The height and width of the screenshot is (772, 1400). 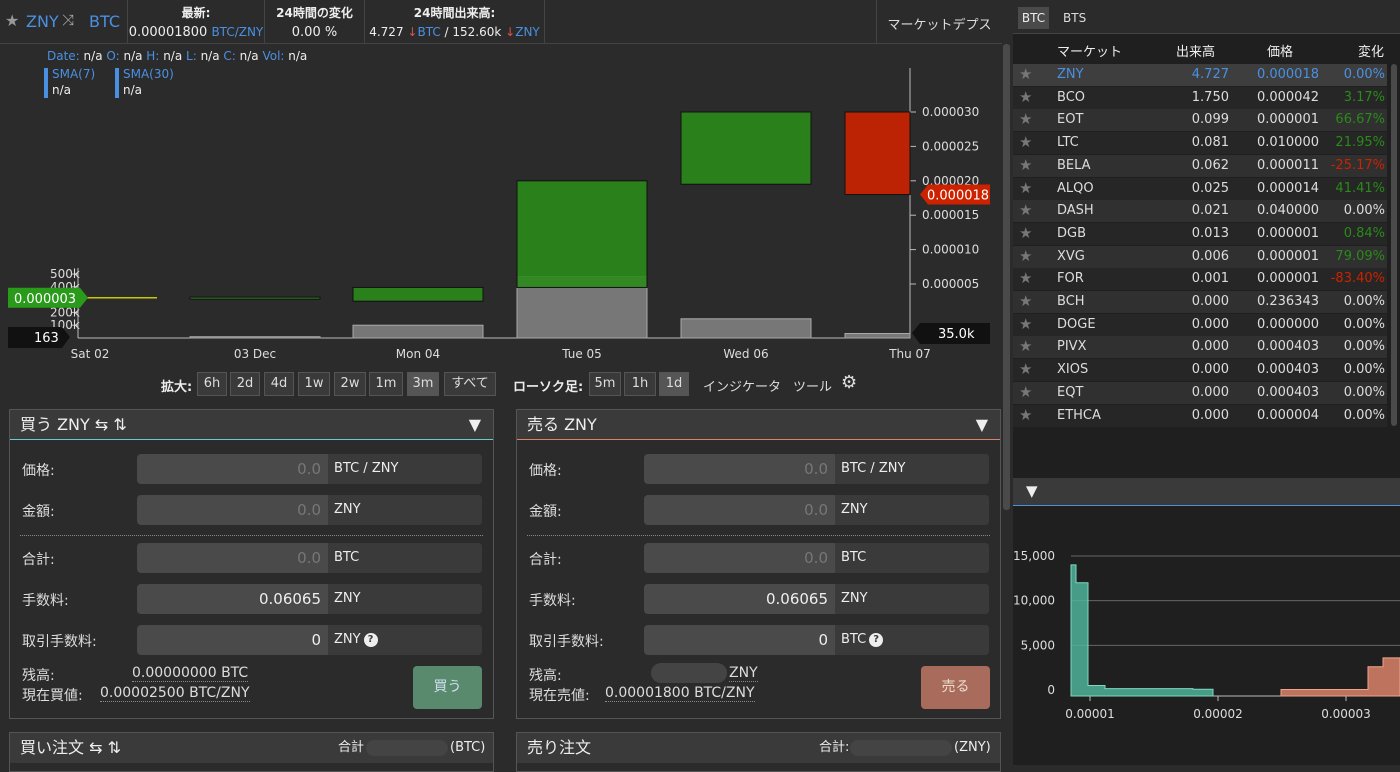 I want to click on zoom-option-1: 2d, so click(x=245, y=384).